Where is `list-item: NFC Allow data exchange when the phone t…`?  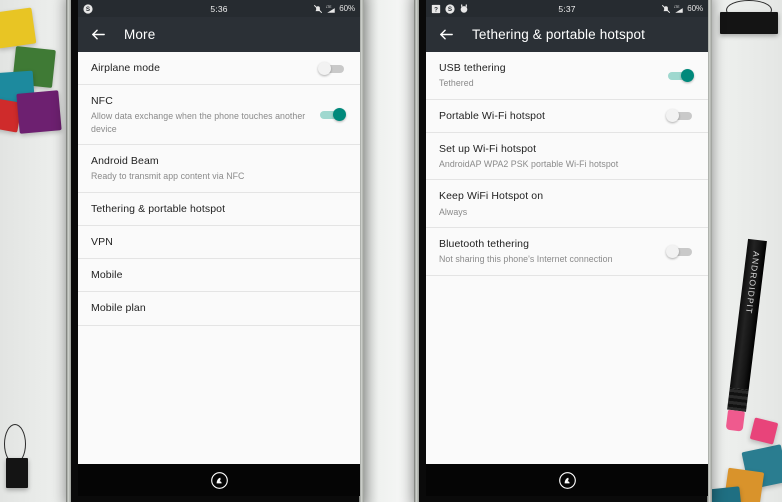
list-item: NFC Allow data exchange when the phone t… is located at coordinates (219, 115).